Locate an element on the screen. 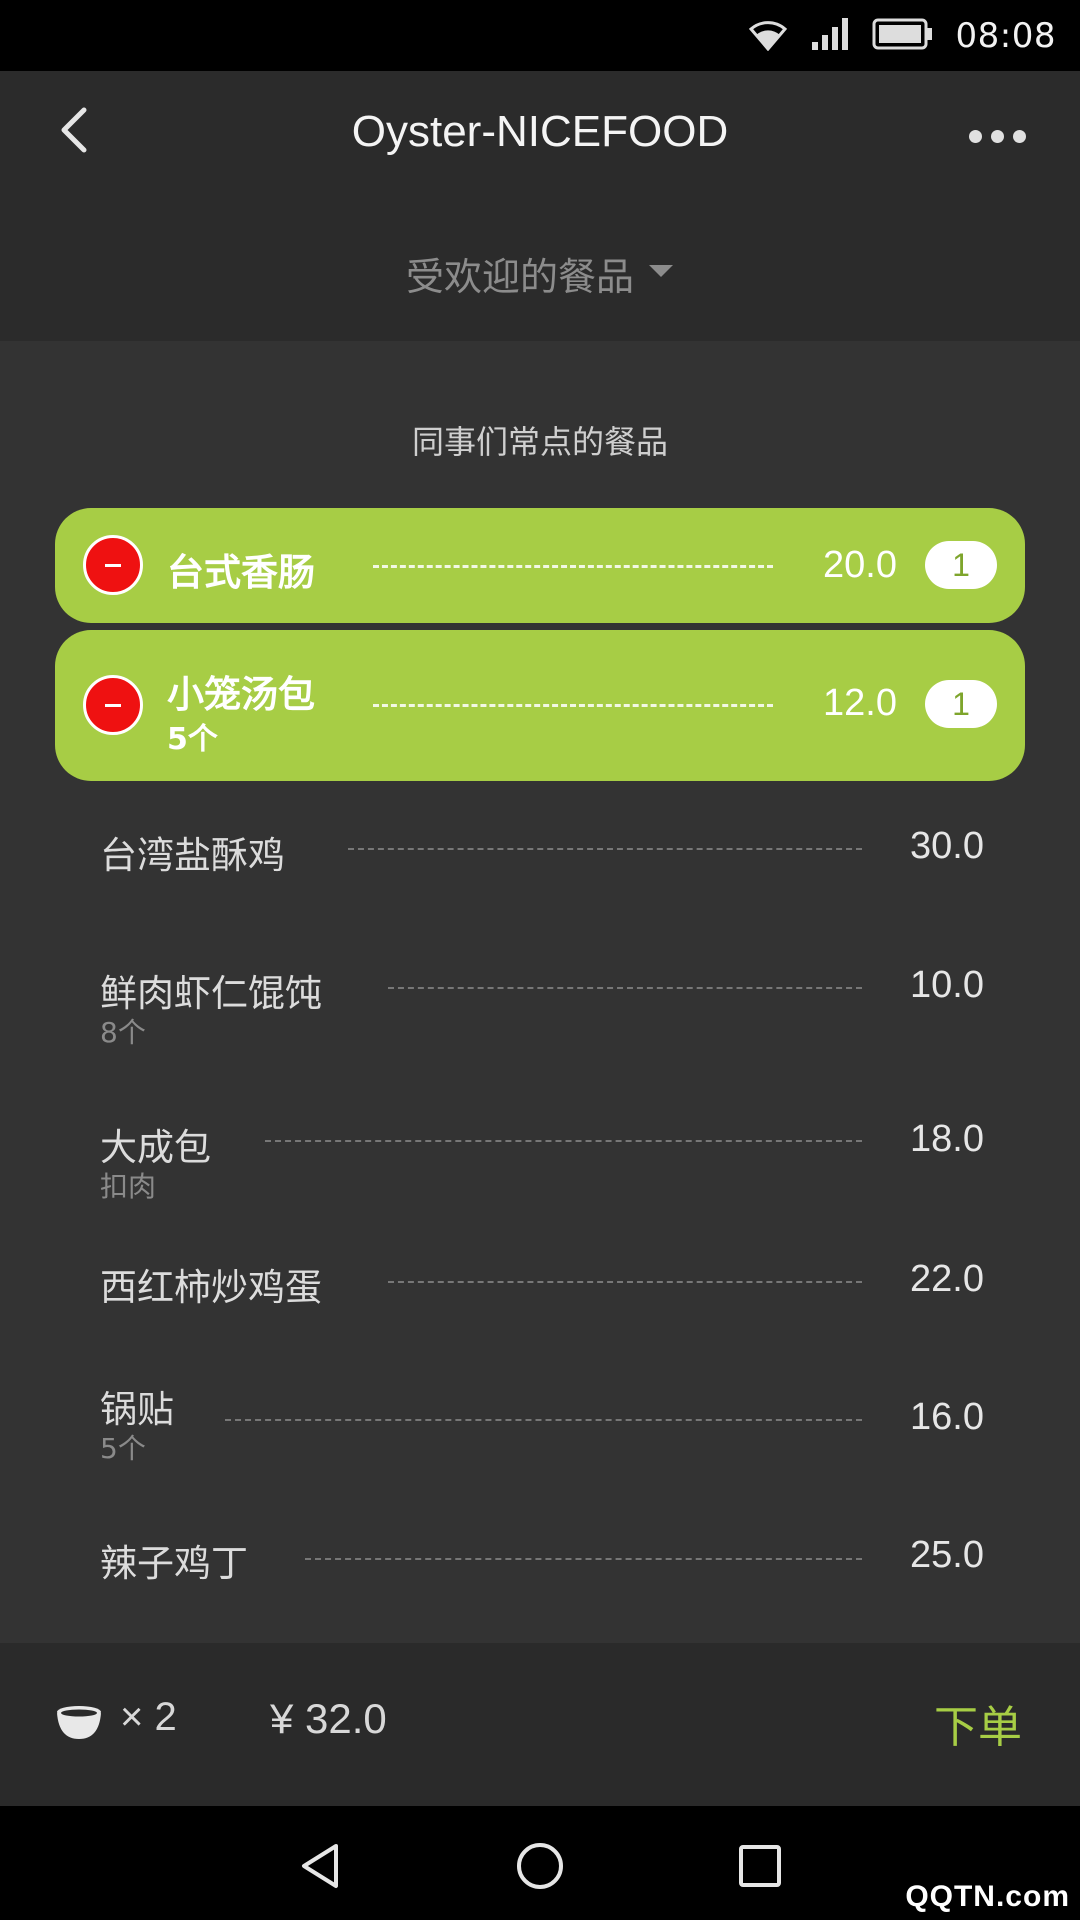 Image resolution: width=1080 pixels, height=1920 pixels. menu-item-name: 锅贴 is located at coordinates (137, 1409).